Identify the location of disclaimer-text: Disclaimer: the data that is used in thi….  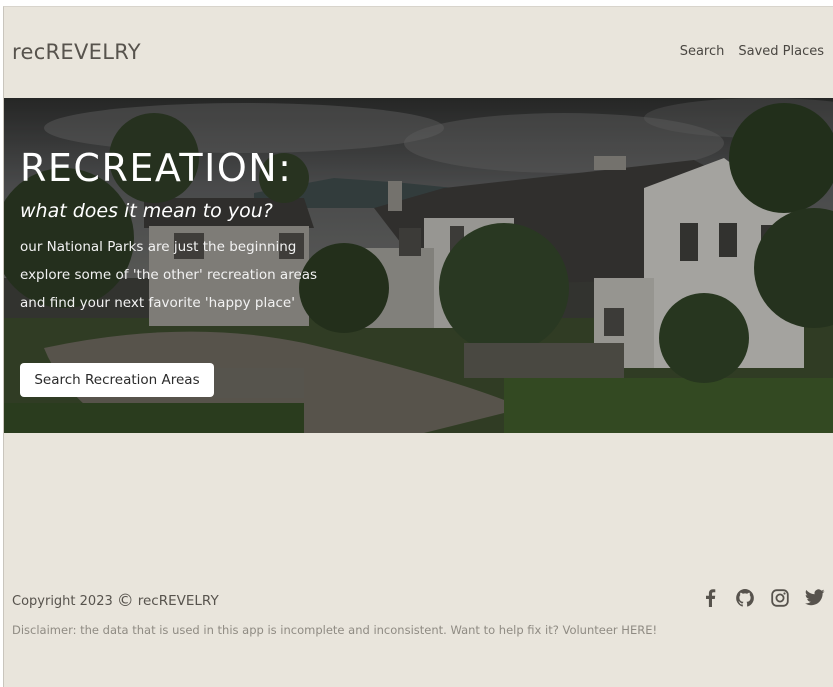
(335, 630).